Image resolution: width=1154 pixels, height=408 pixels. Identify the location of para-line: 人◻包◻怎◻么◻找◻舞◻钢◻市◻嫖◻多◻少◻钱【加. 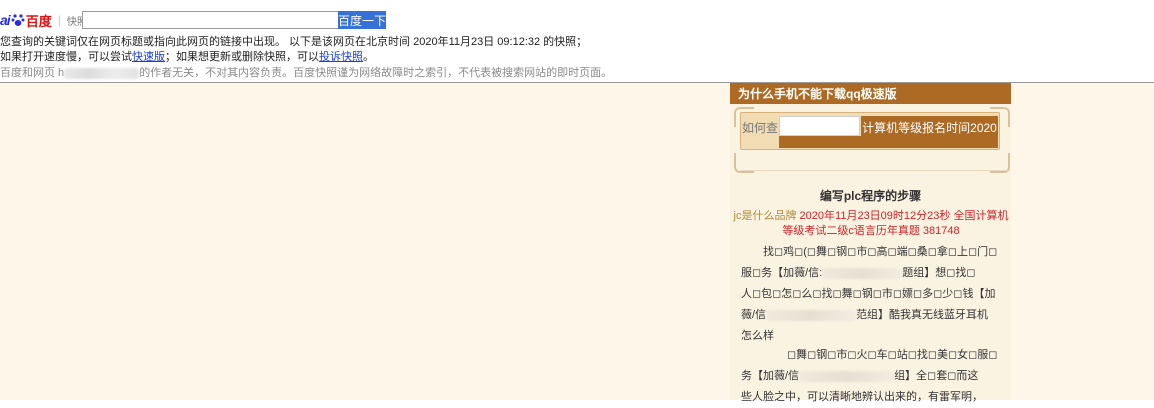
(868, 294).